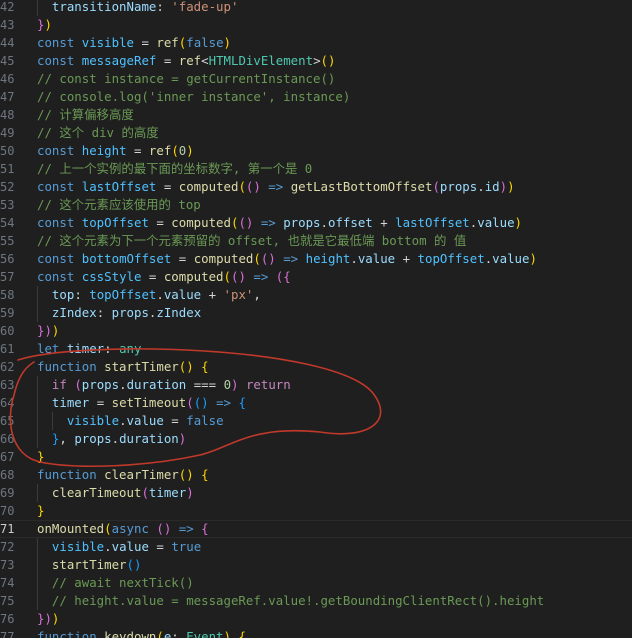 This screenshot has height=638, width=632. I want to click on code-line-58: 58 top: topOffset.value + 'px',, so click(316, 295).